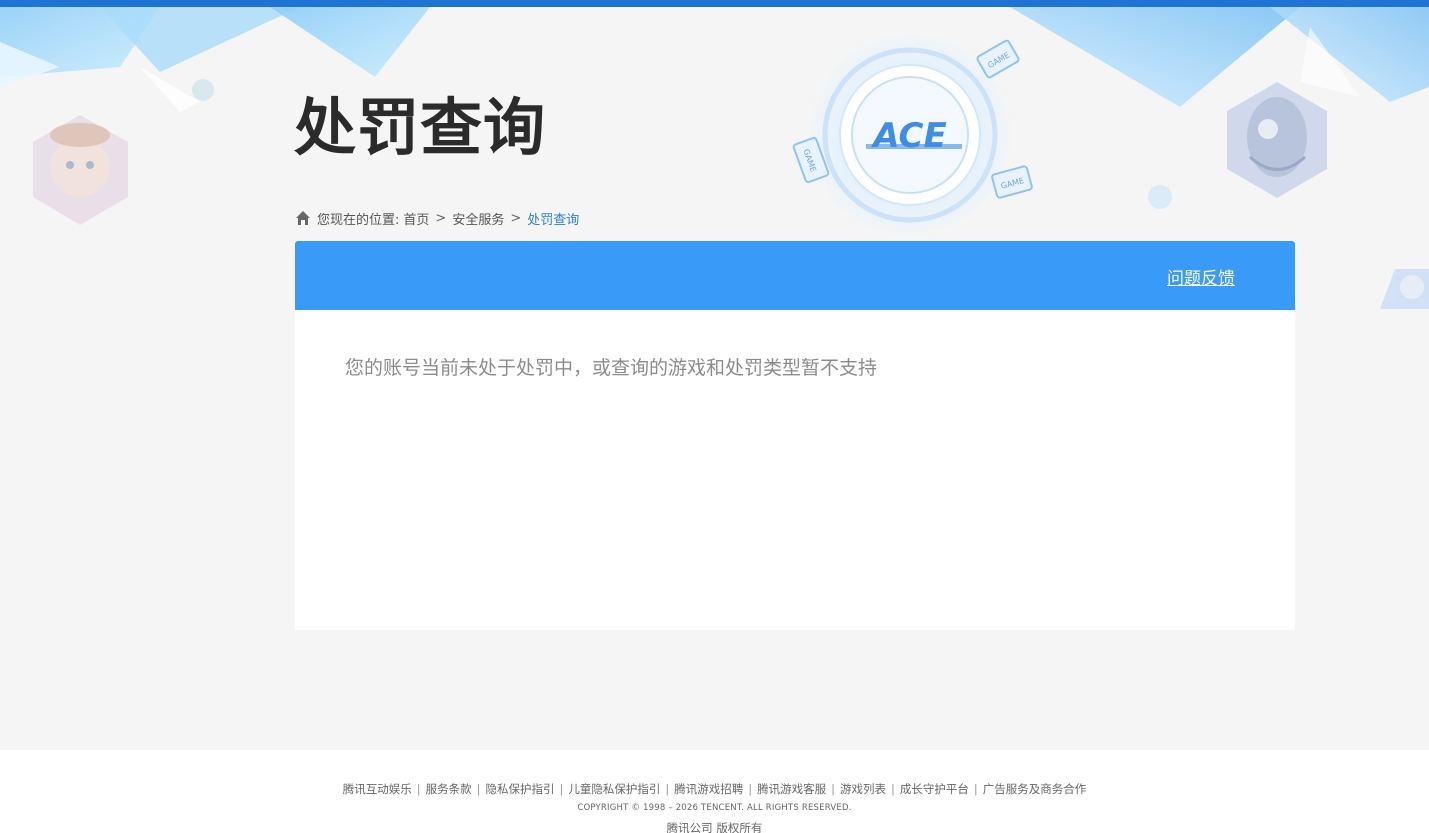  What do you see at coordinates (358, 220) in the screenshot?
I see `breadcrumb-prefix: 您现在的位置:` at bounding box center [358, 220].